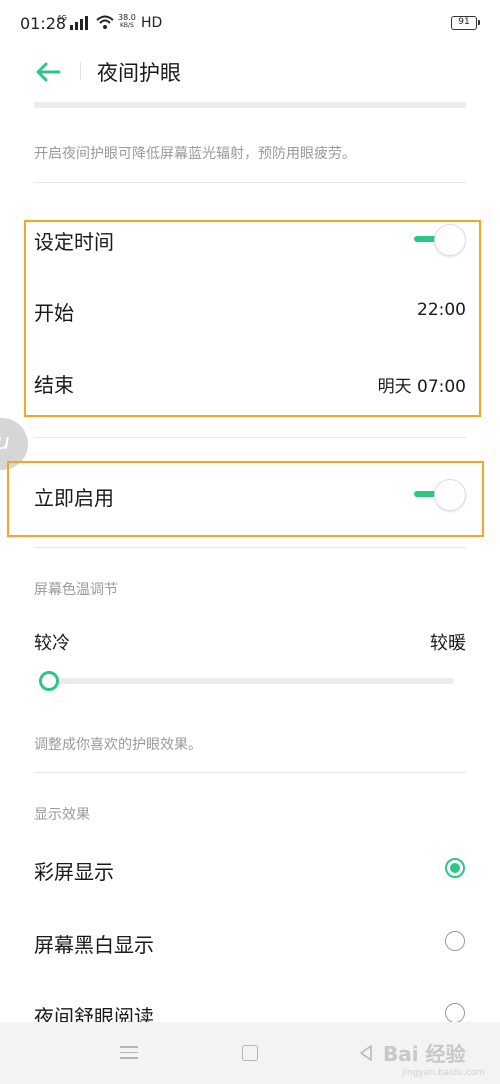  What do you see at coordinates (54, 313) in the screenshot?
I see `start-label: 开始` at bounding box center [54, 313].